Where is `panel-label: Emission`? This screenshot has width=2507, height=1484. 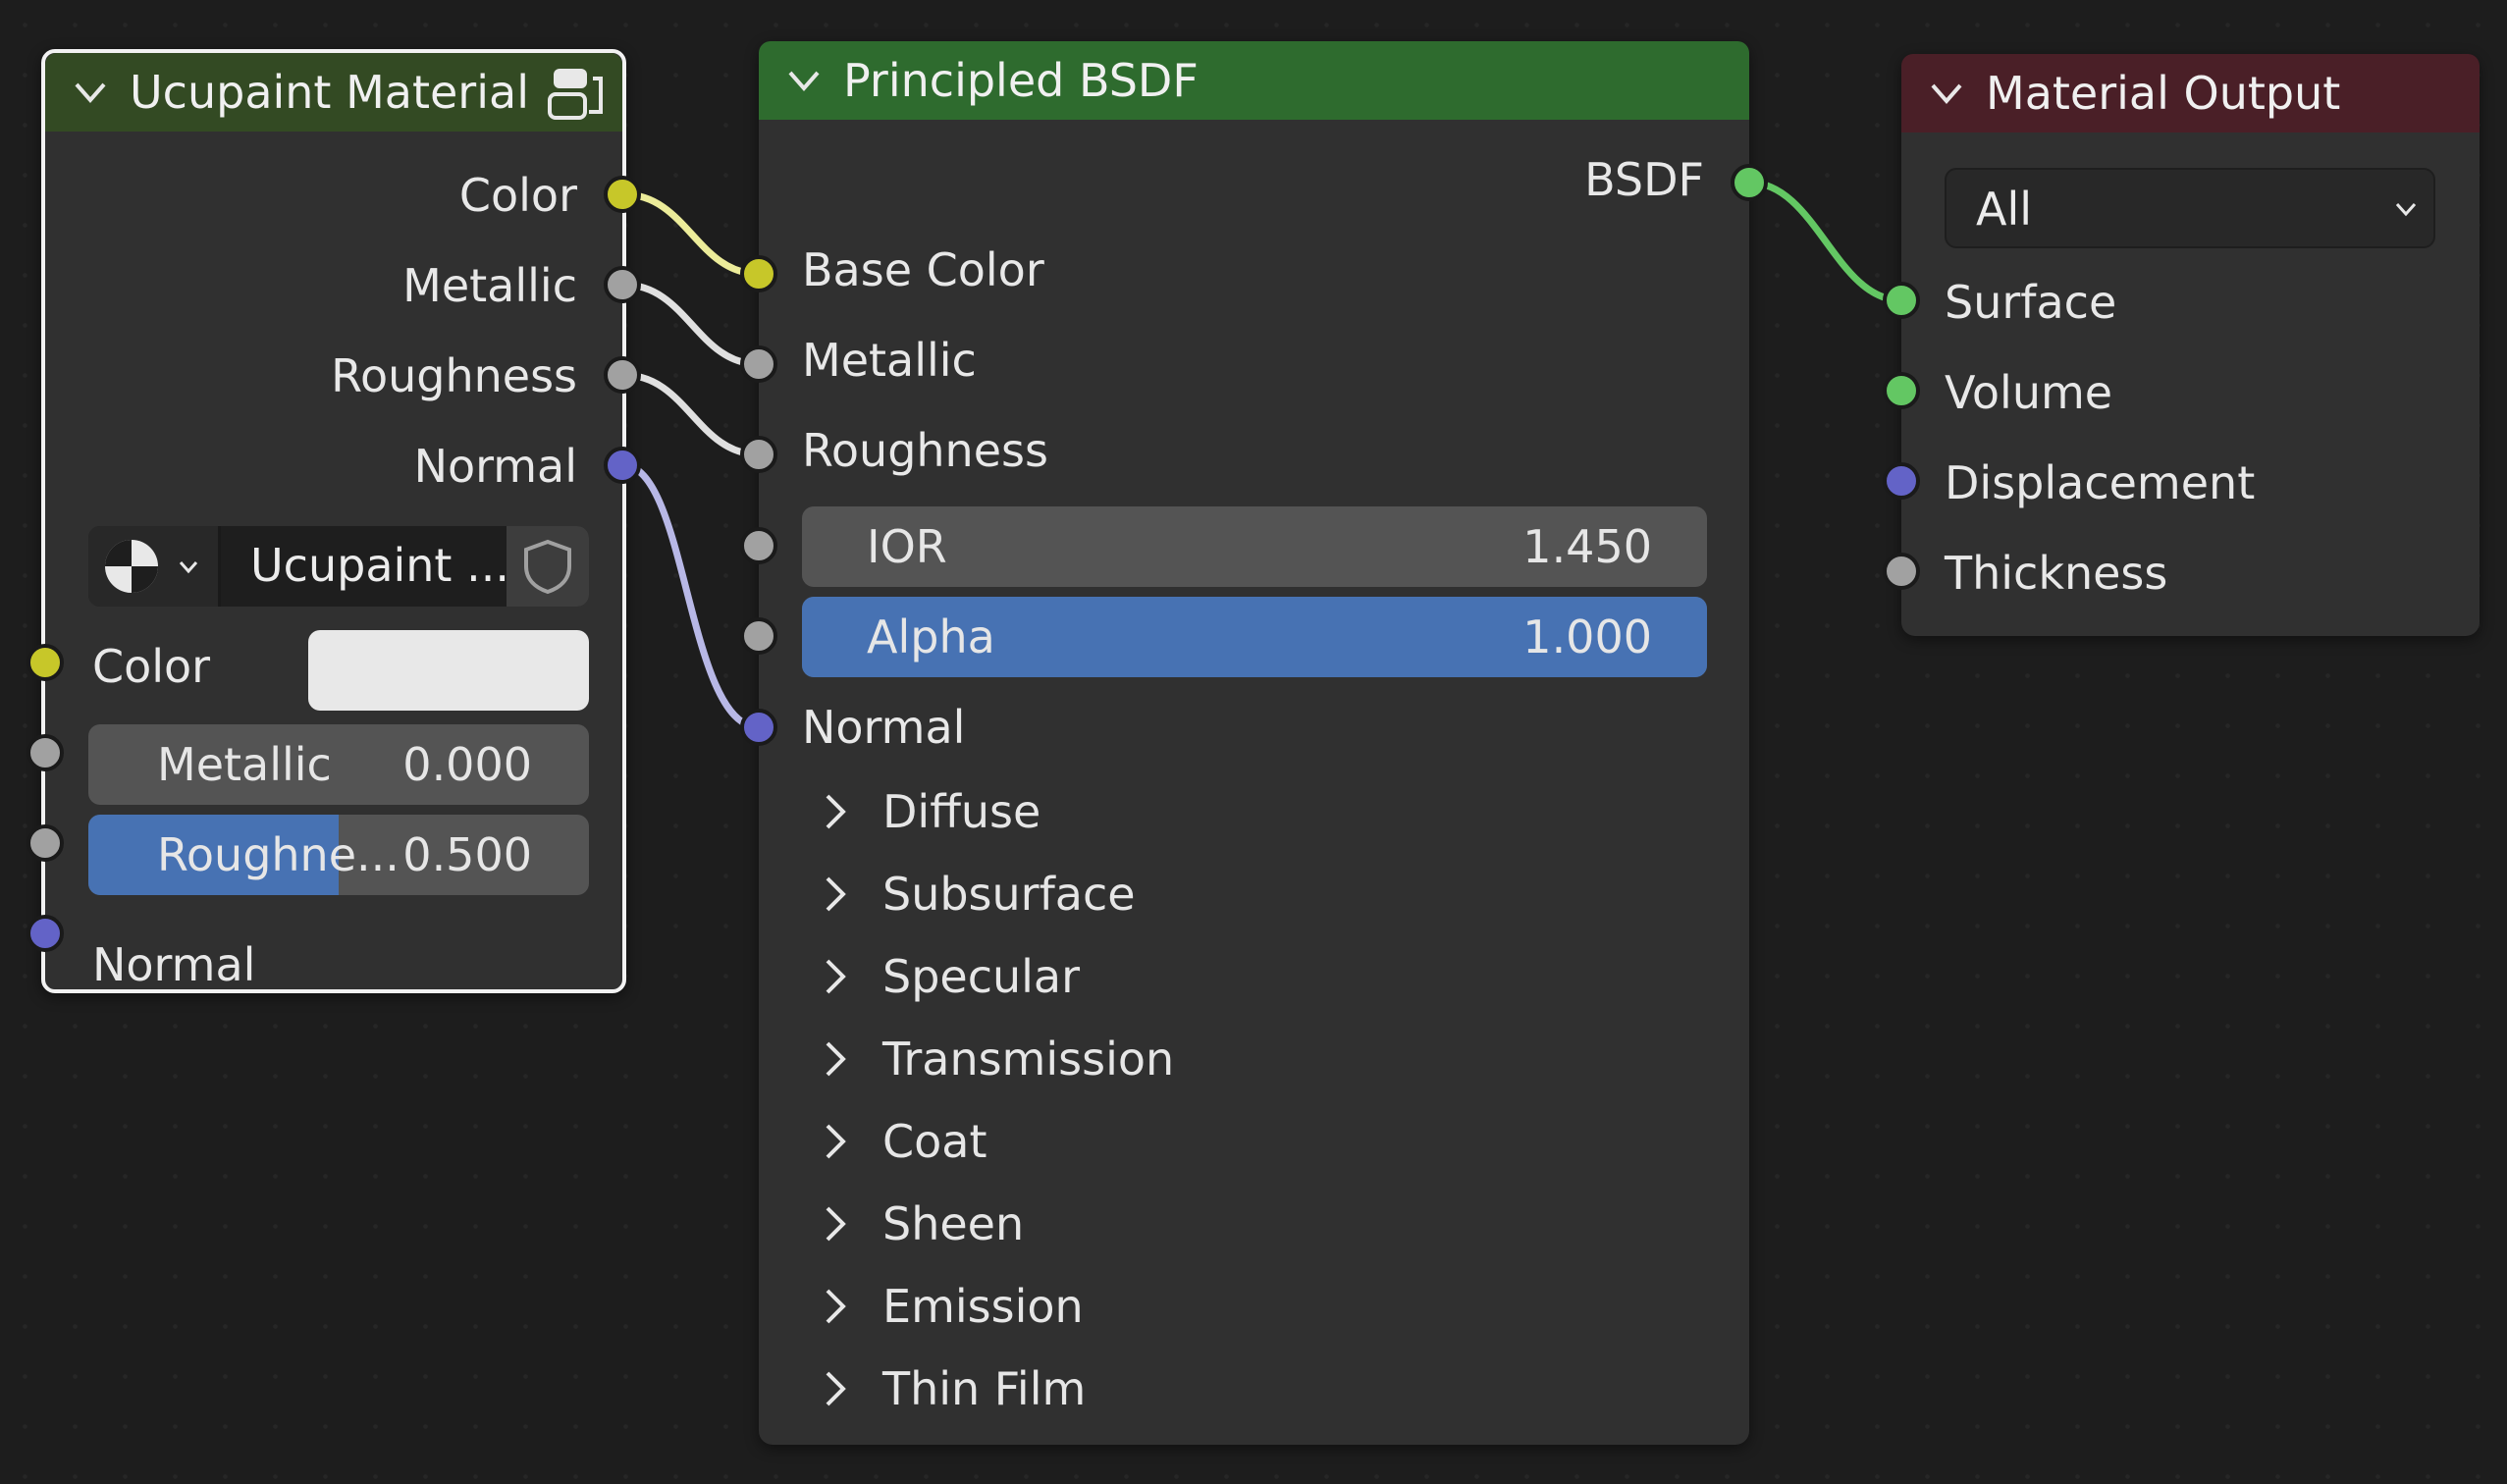
panel-label: Emission is located at coordinates (983, 1306).